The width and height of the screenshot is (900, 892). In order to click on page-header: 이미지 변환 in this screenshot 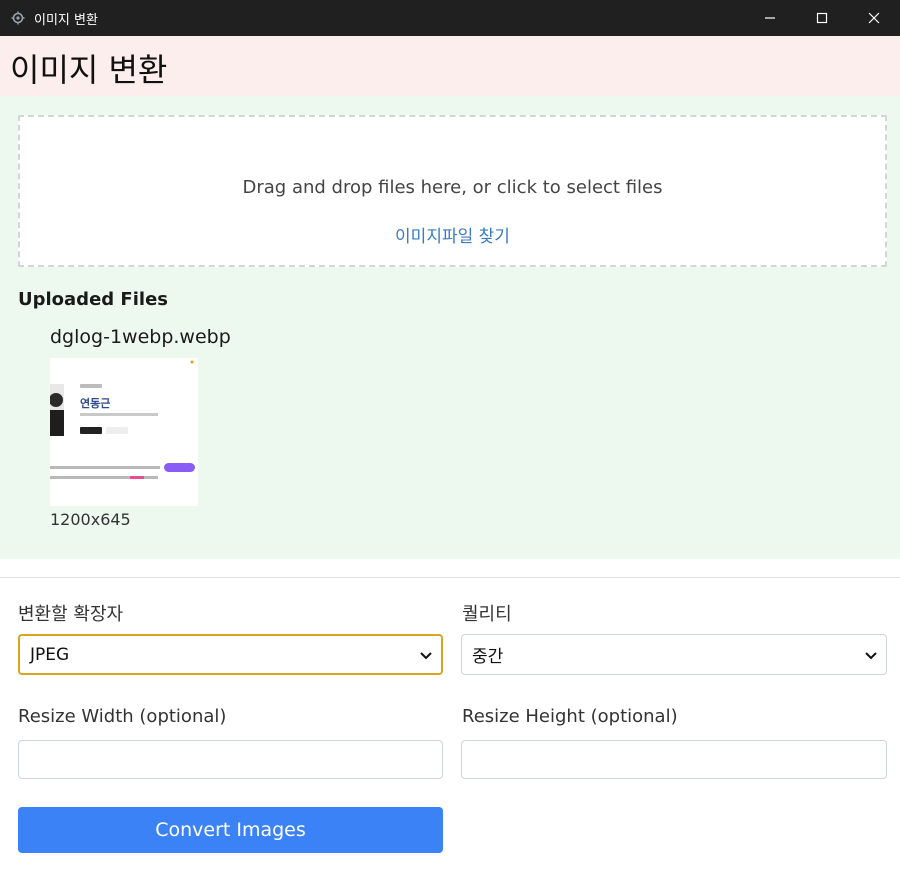, I will do `click(450, 66)`.